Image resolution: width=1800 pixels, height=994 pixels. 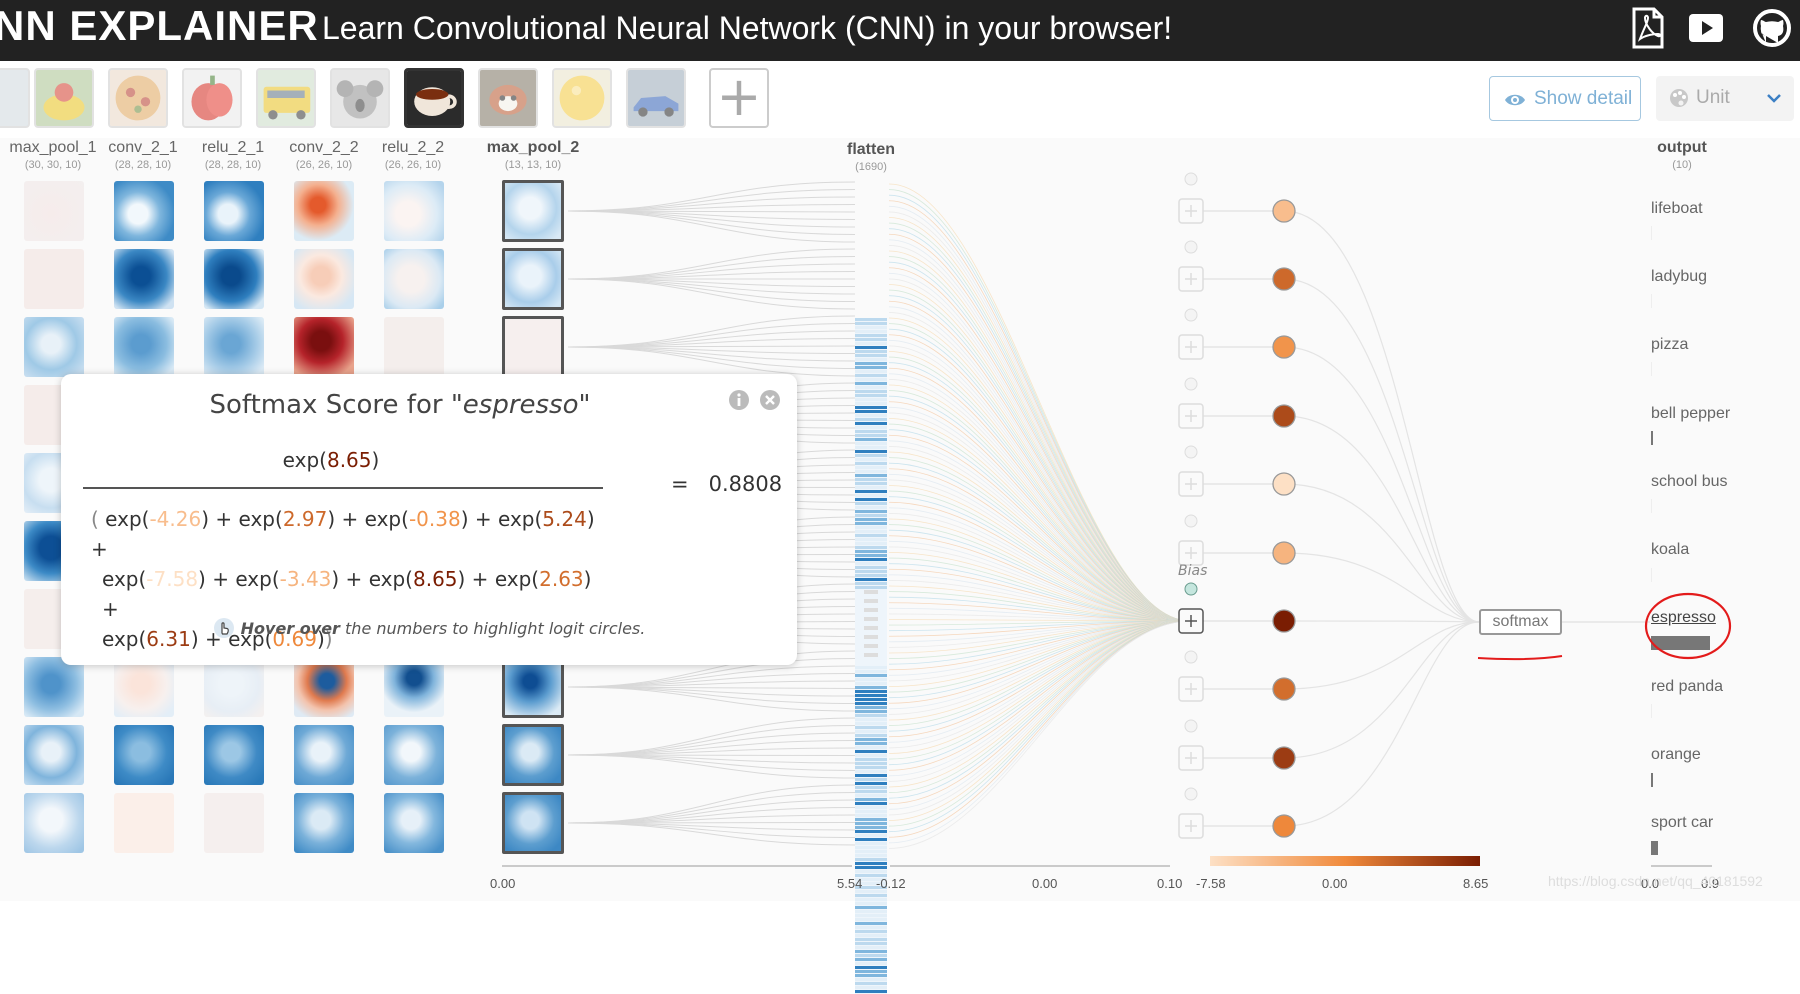 What do you see at coordinates (1652, 780) in the screenshot?
I see `probability-bar` at bounding box center [1652, 780].